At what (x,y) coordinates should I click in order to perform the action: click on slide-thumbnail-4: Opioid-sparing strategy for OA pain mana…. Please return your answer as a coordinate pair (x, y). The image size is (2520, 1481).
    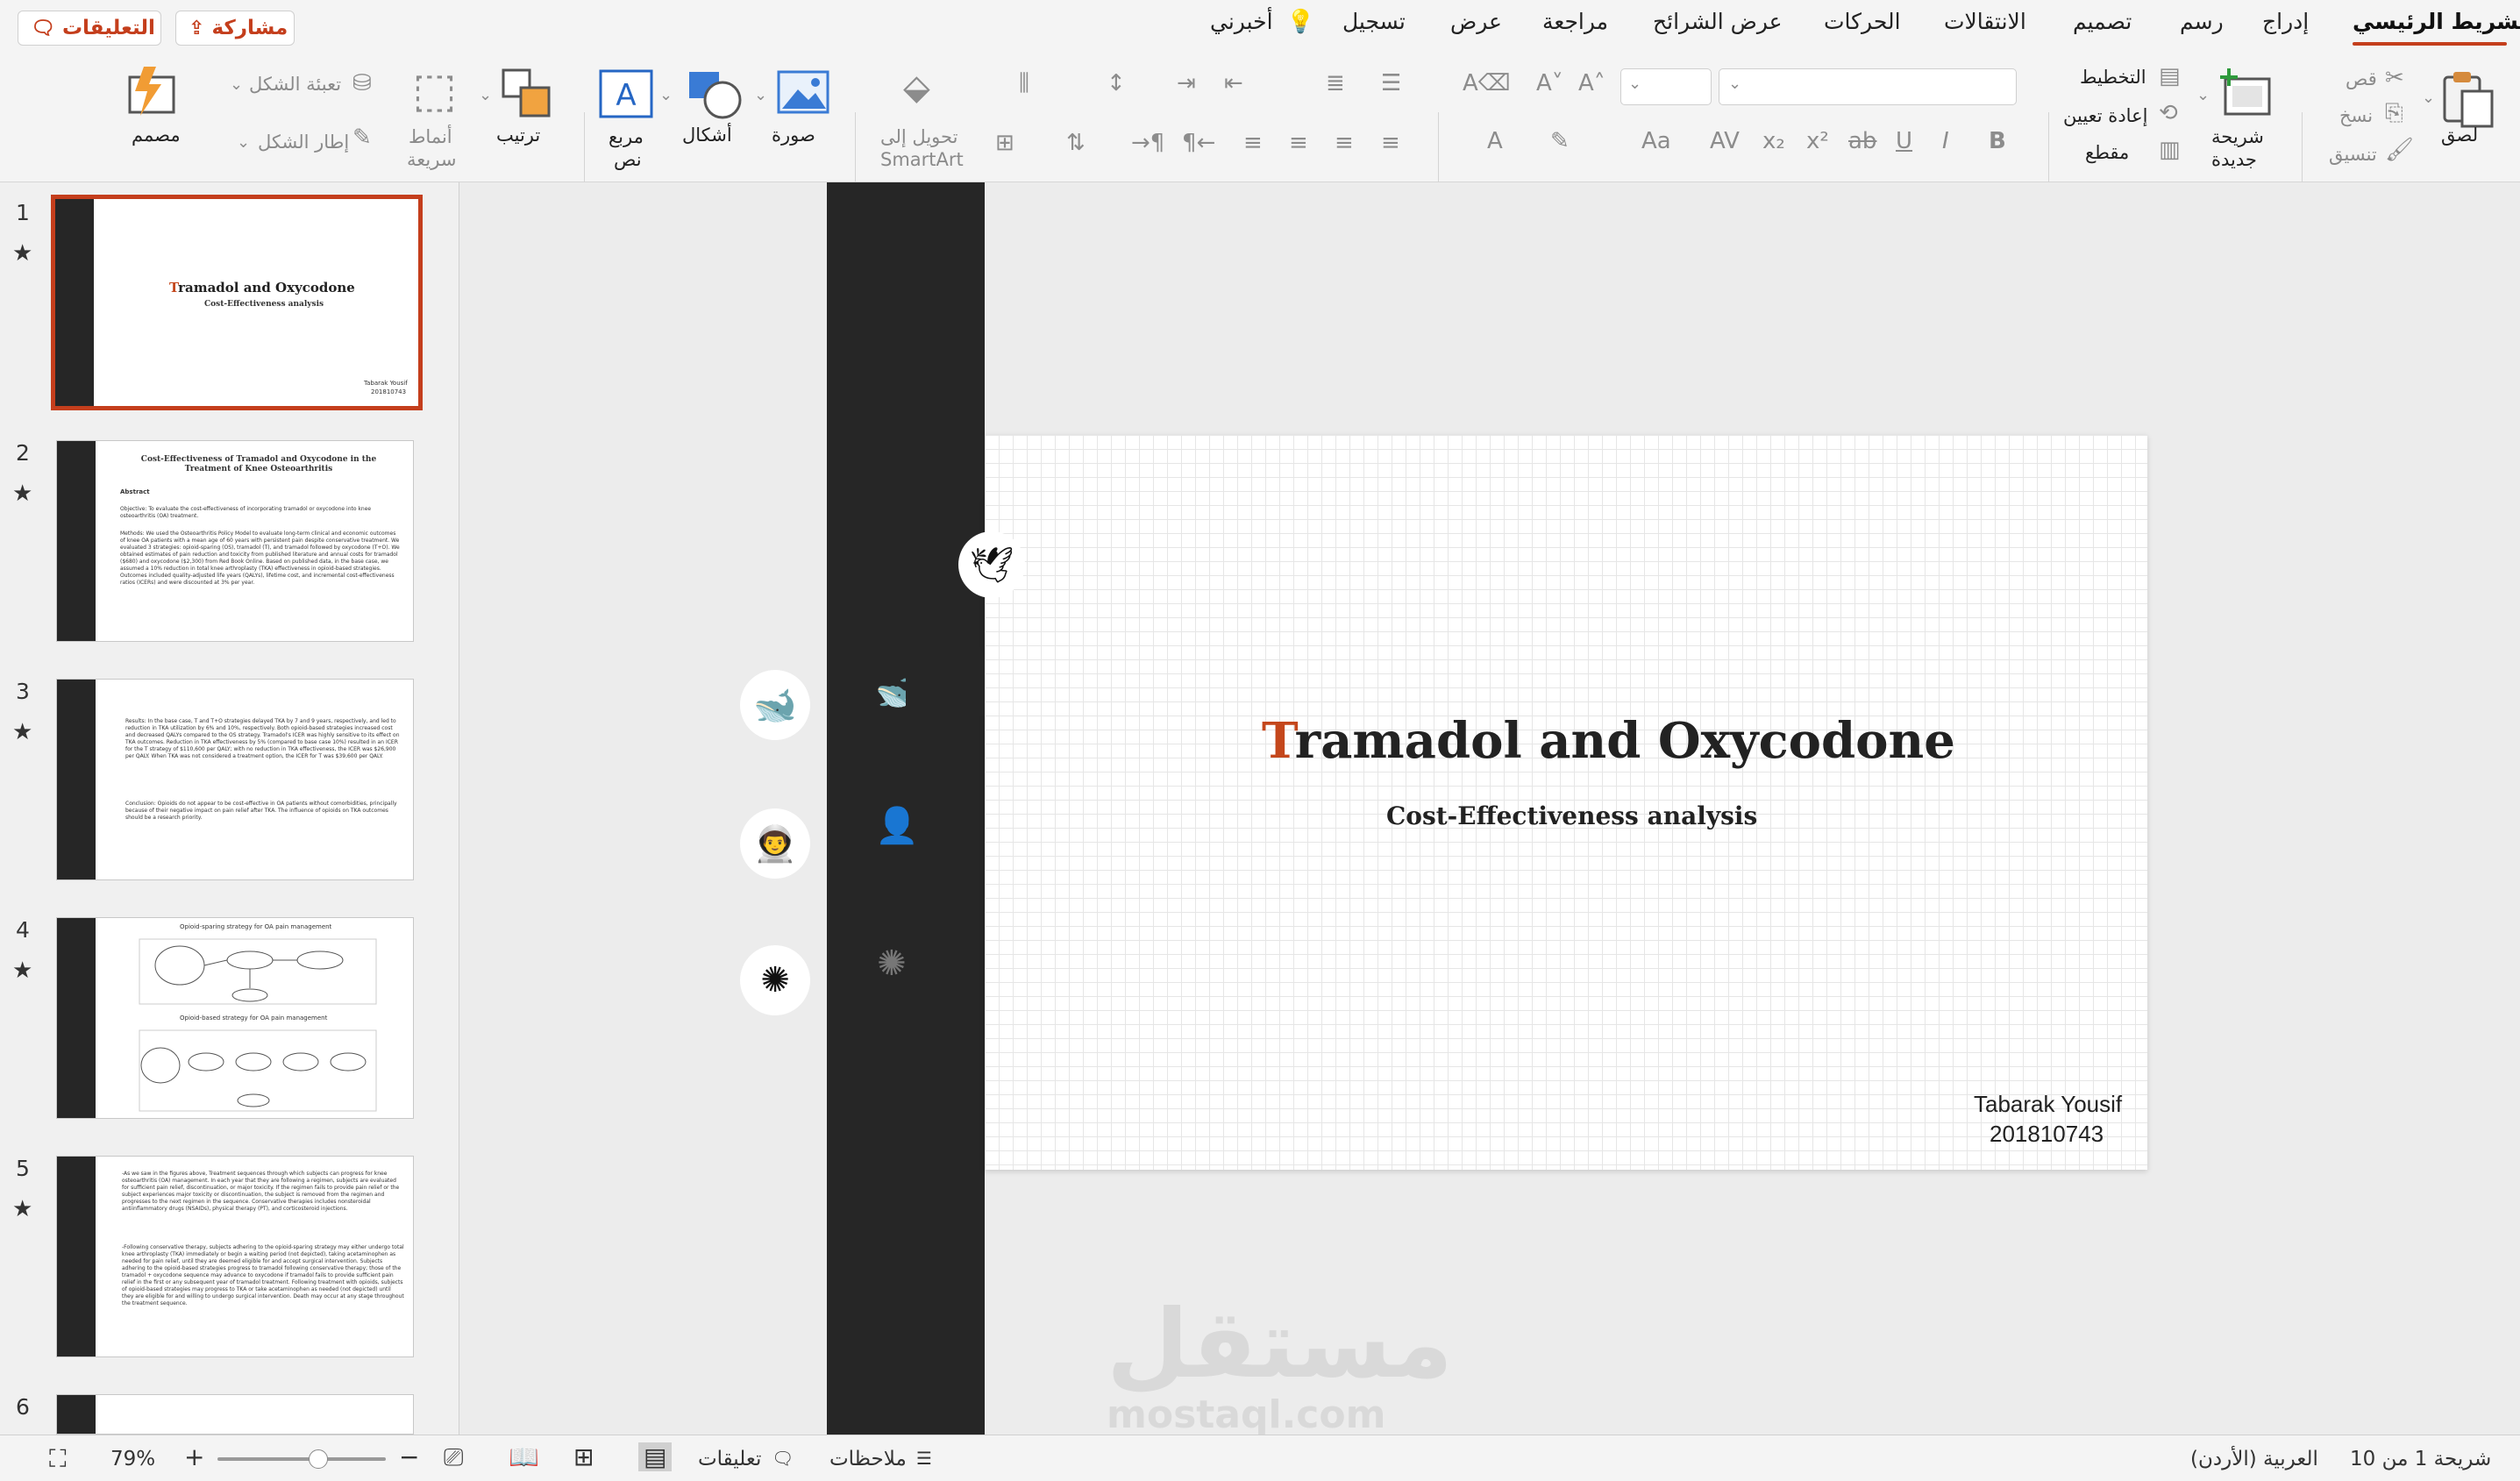
    Looking at the image, I should click on (235, 1018).